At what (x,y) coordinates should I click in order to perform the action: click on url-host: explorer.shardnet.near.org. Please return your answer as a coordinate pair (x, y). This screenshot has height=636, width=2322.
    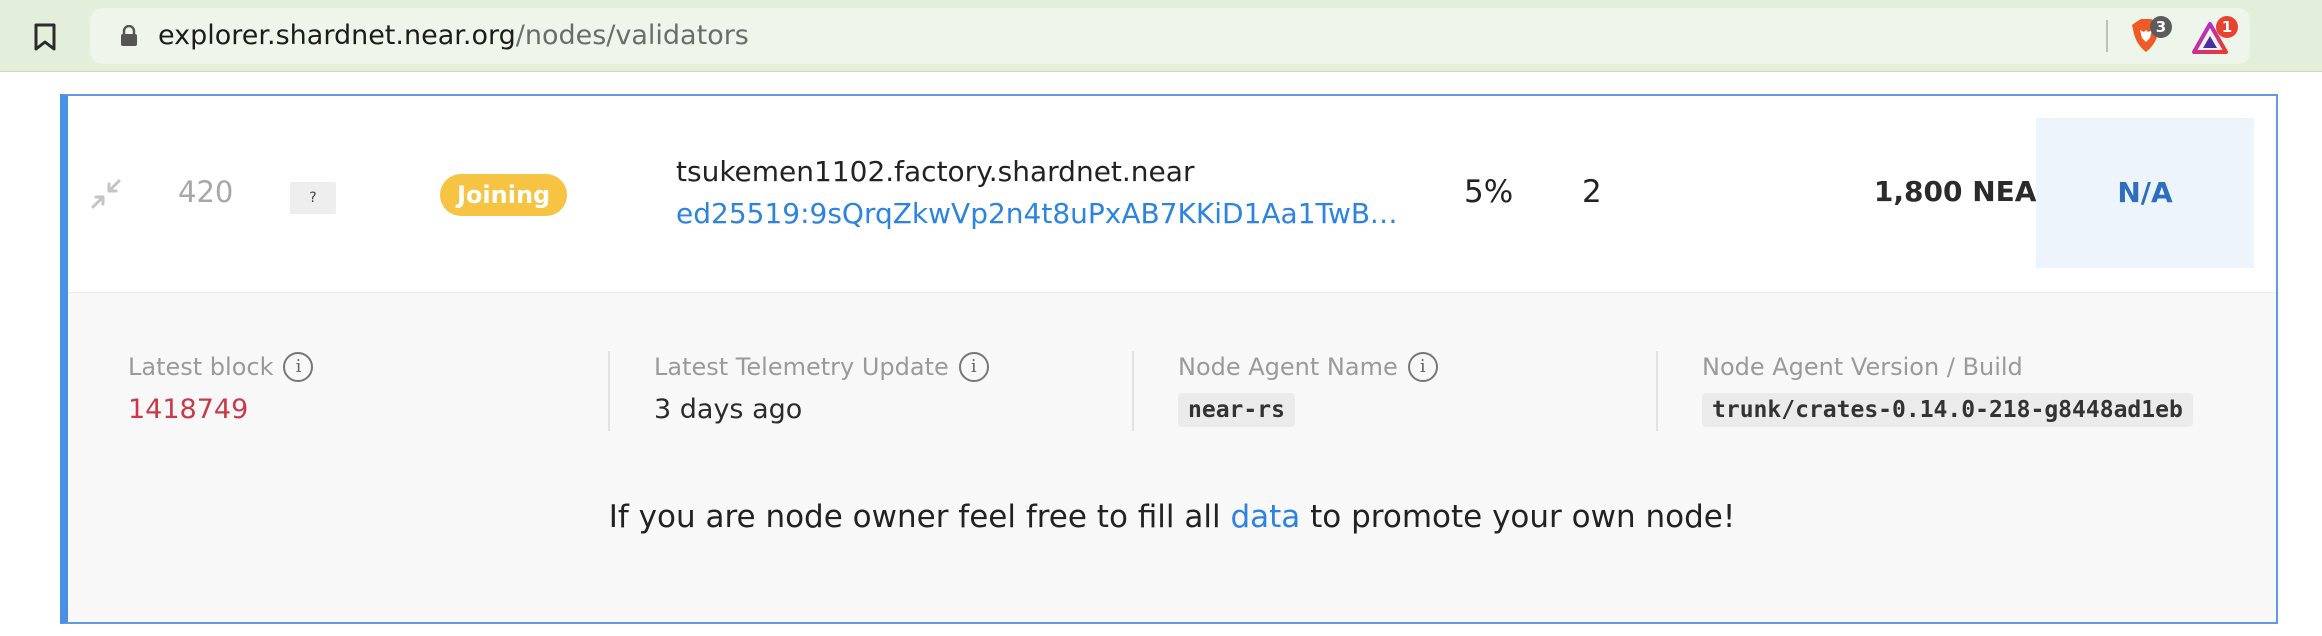
    Looking at the image, I should click on (337, 35).